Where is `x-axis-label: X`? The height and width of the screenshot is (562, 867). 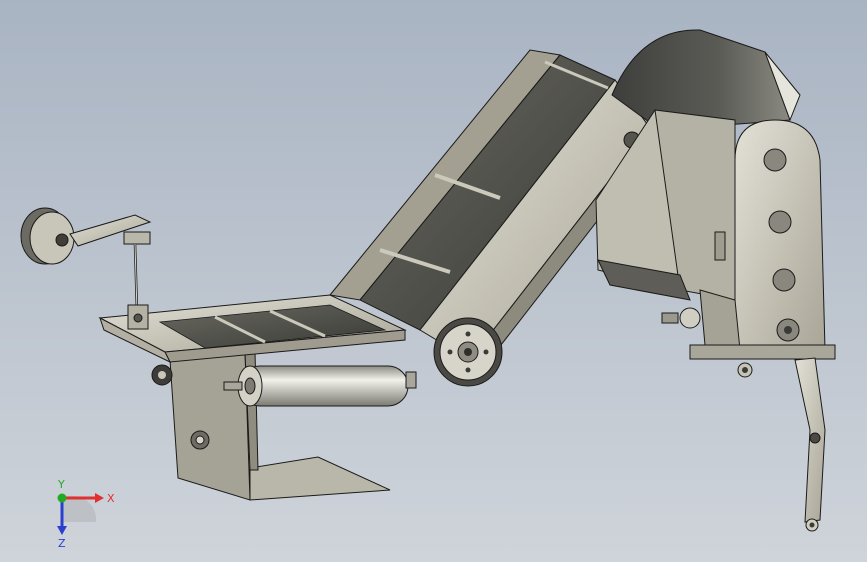
x-axis-label: X is located at coordinates (111, 498).